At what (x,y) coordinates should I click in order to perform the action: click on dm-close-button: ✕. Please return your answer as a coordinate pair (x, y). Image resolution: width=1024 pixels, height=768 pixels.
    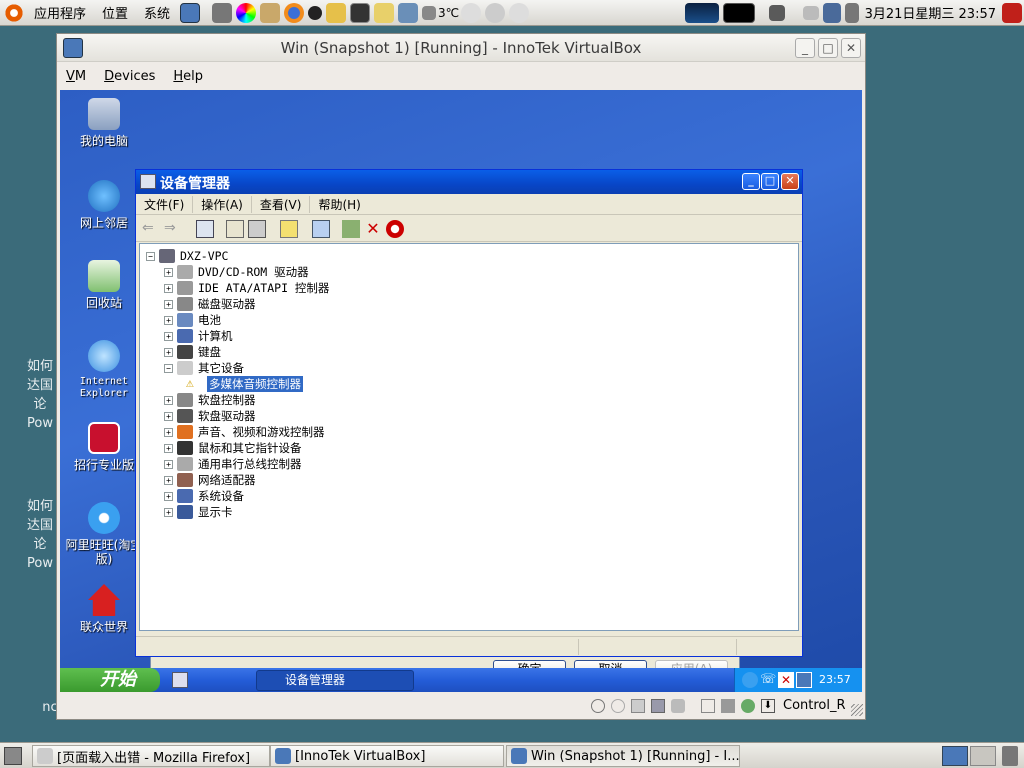
    Looking at the image, I should click on (790, 181).